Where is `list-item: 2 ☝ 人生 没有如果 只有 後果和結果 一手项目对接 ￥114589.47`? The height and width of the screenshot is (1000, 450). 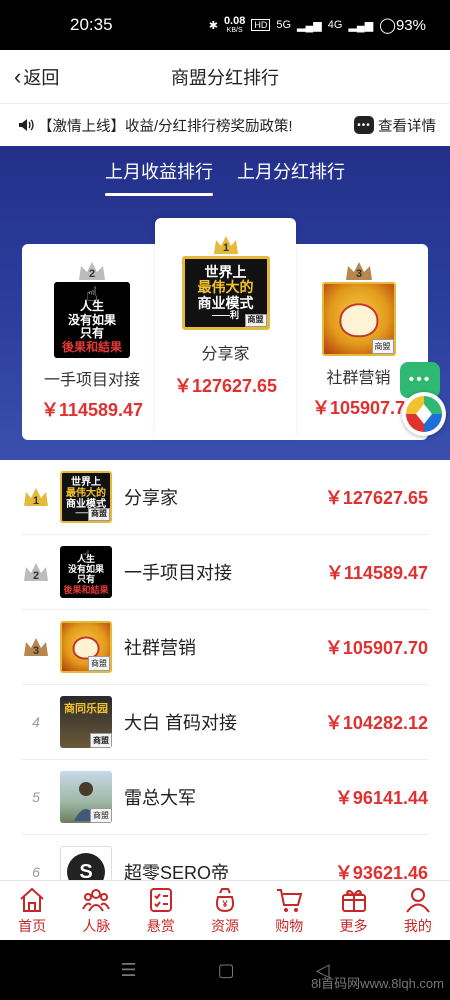 list-item: 2 ☝ 人生 没有如果 只有 後果和結果 一手项目对接 ￥114589.47 is located at coordinates (225, 572).